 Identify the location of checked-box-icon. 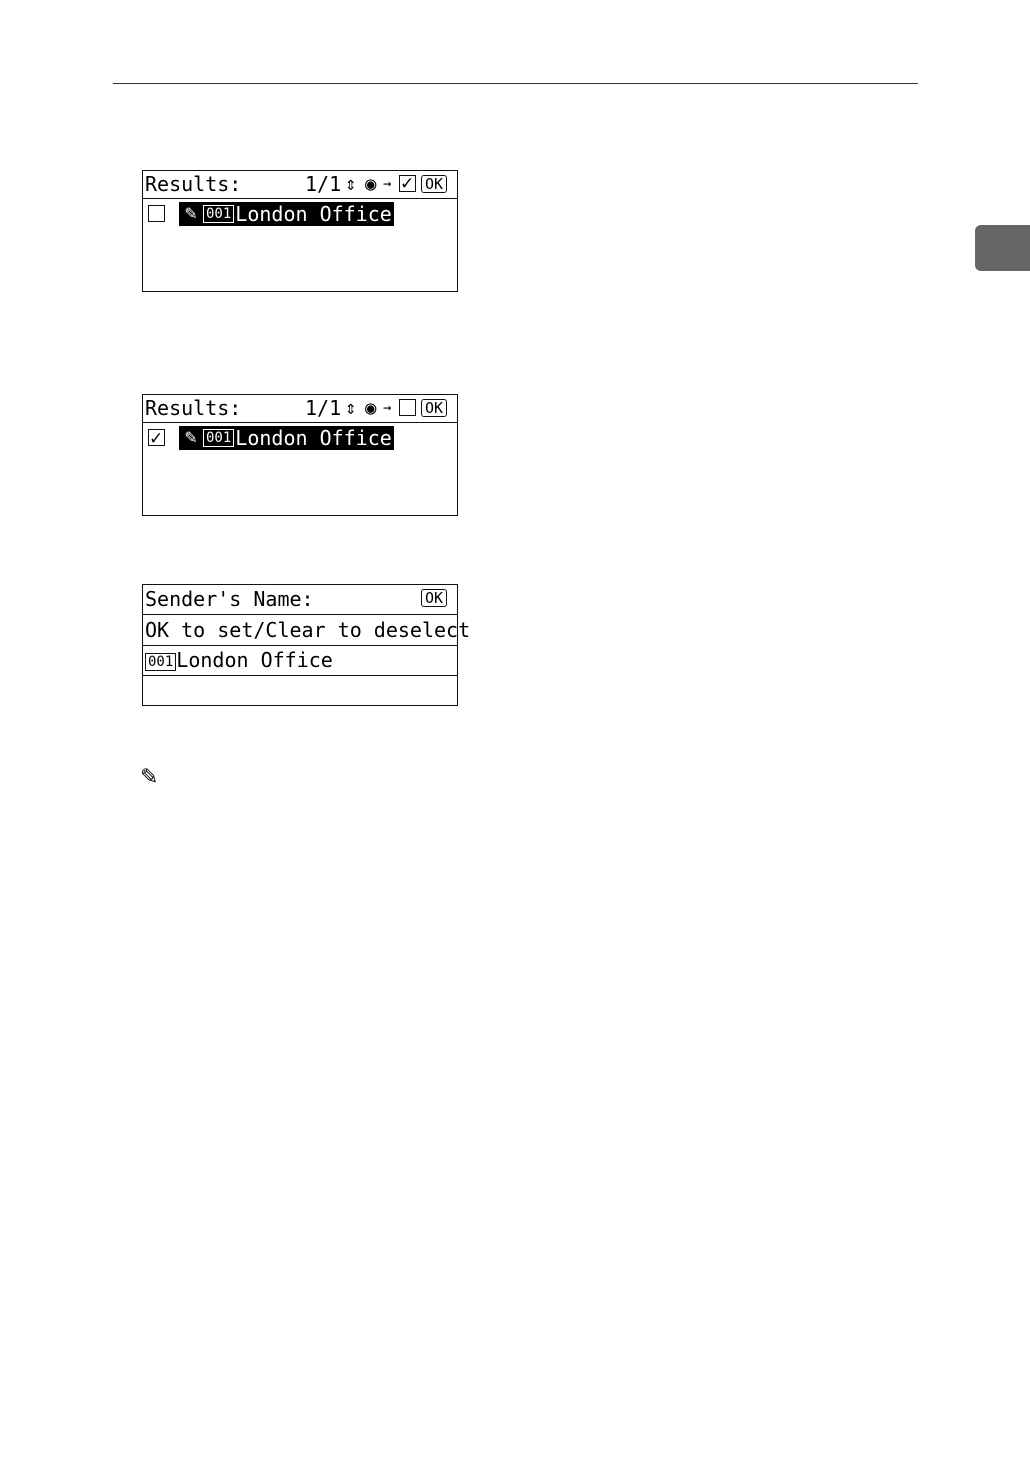
(407, 184).